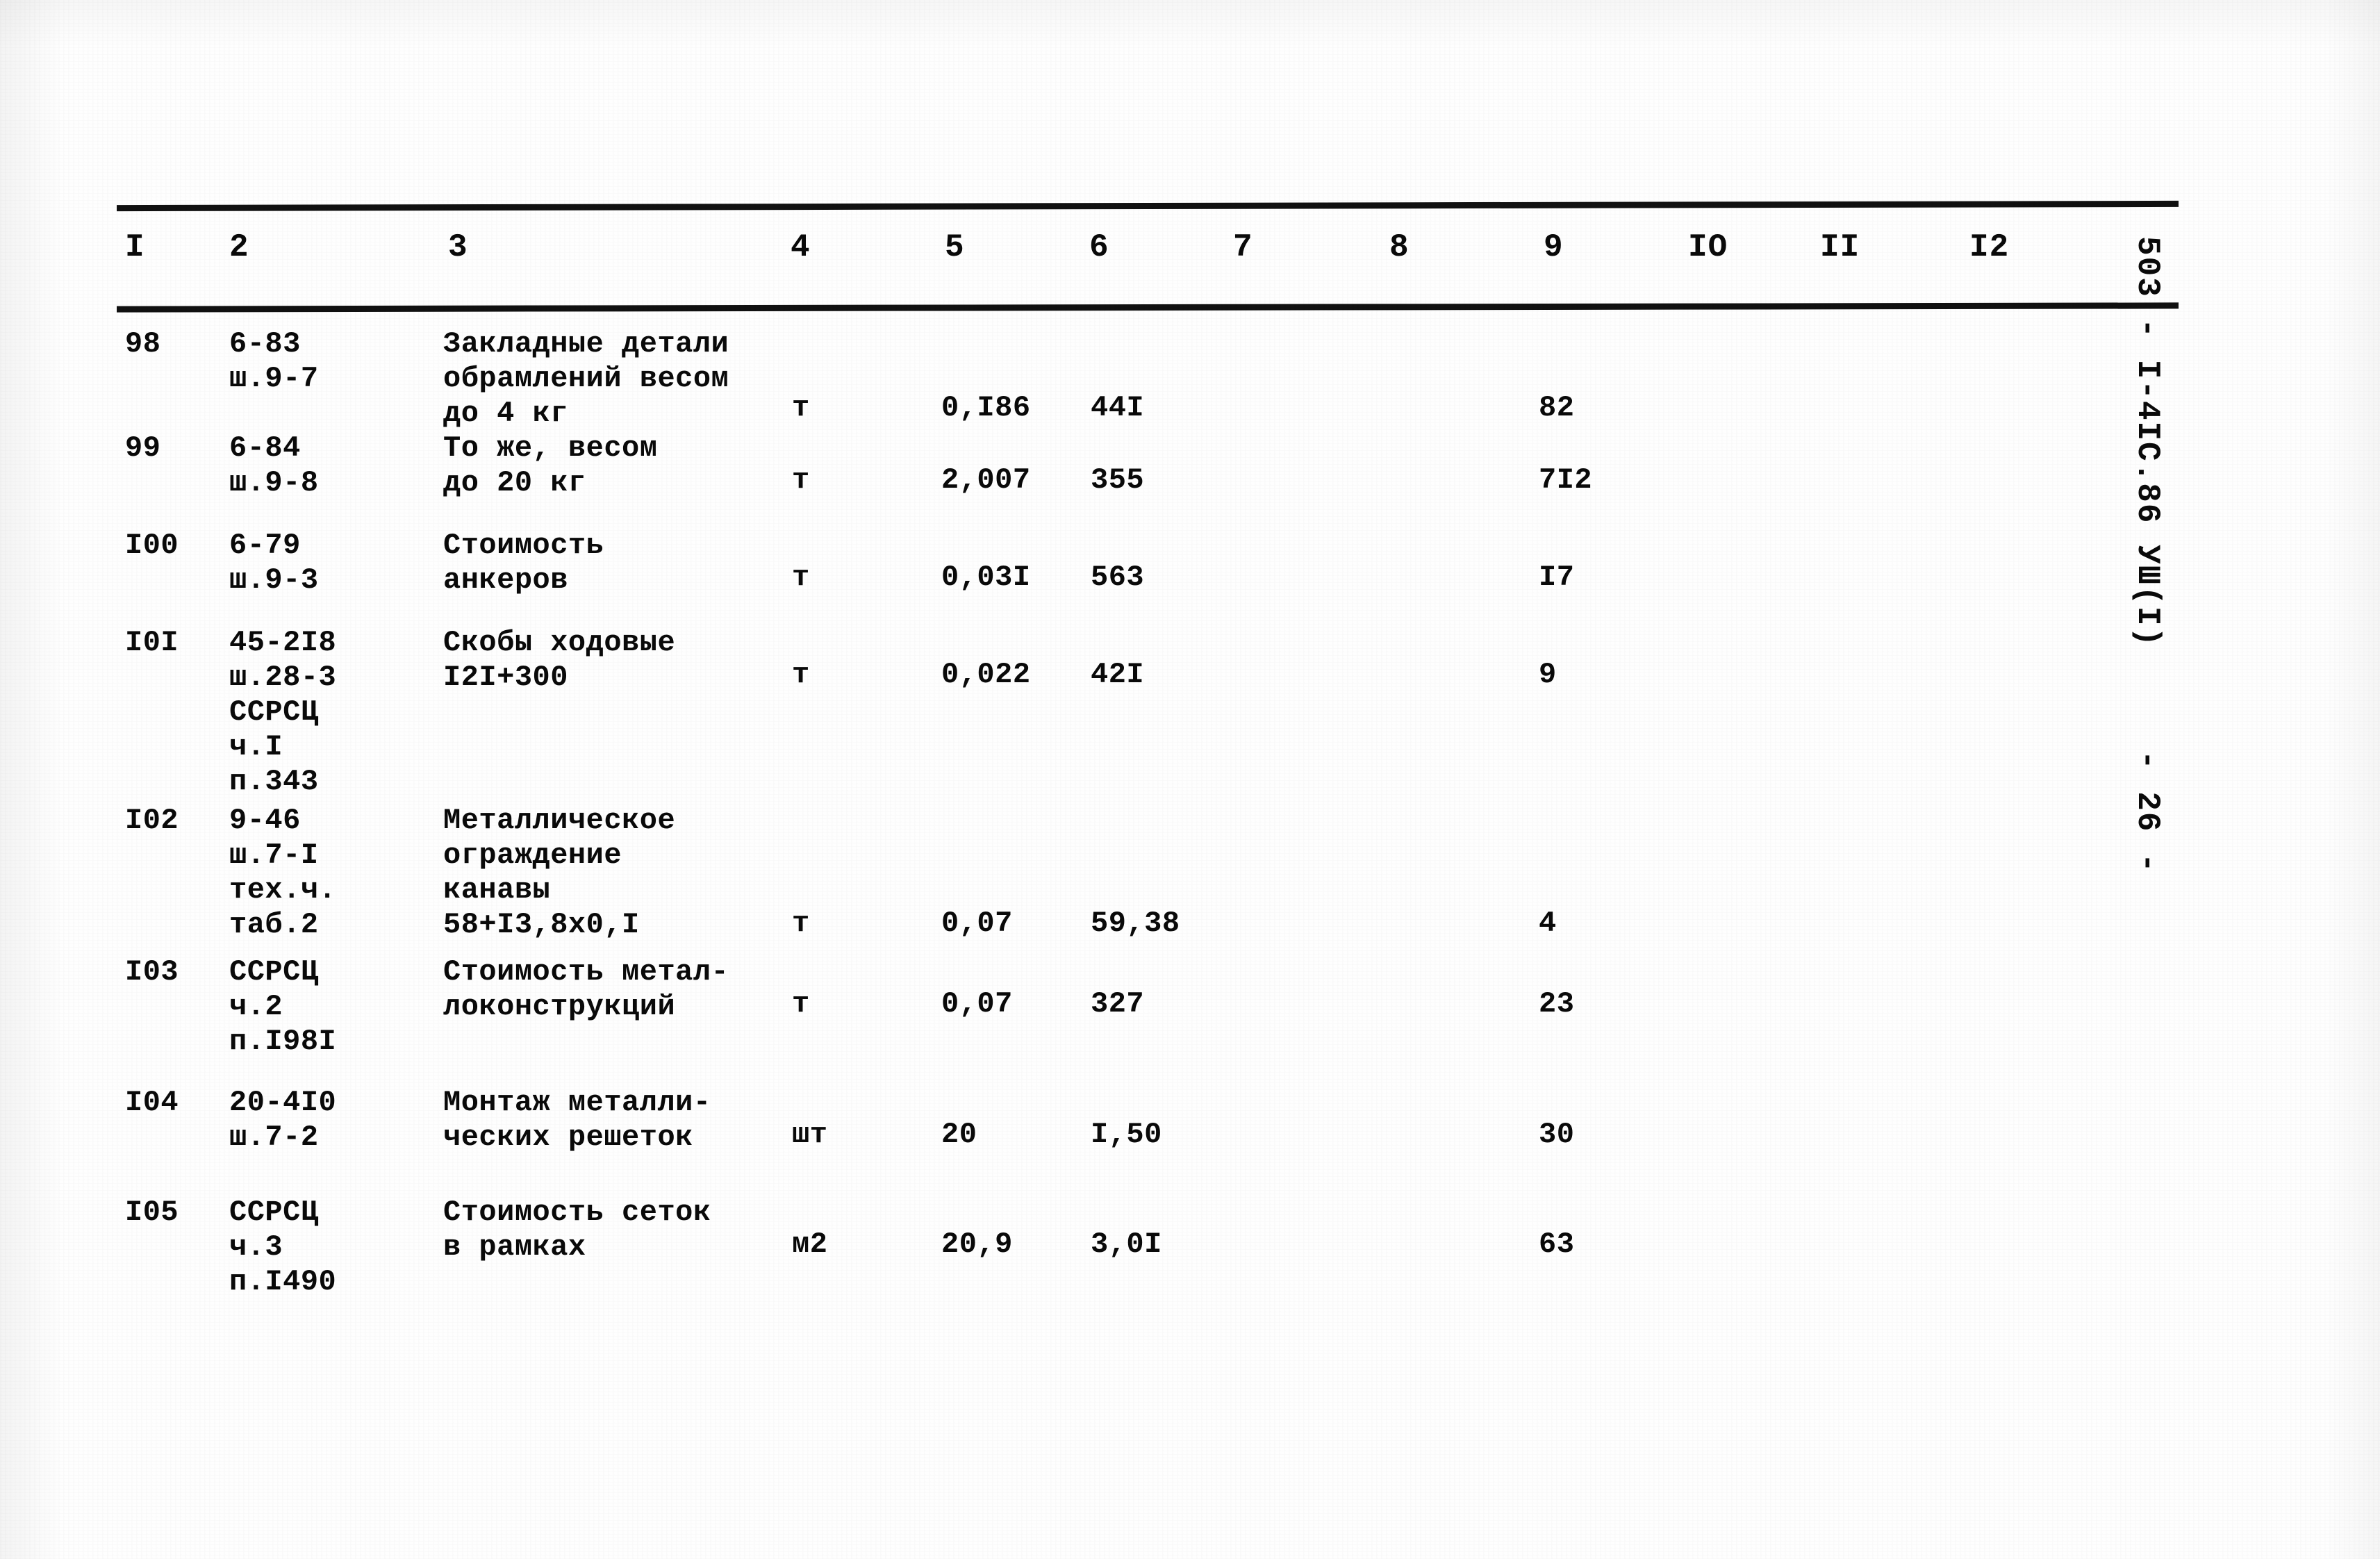 This screenshot has width=2380, height=1559. I want to click on column-header-2: 2, so click(239, 247).